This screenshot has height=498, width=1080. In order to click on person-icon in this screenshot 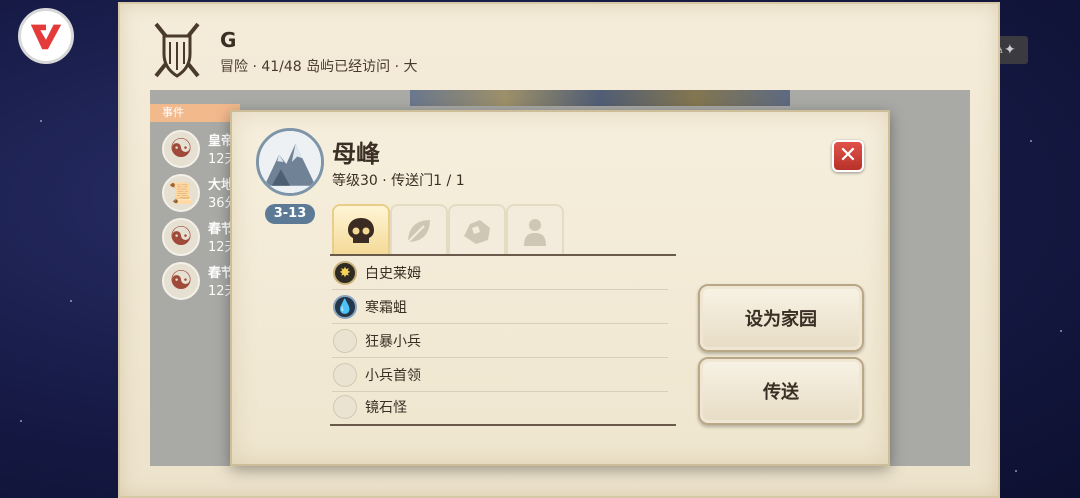, I will do `click(535, 232)`.